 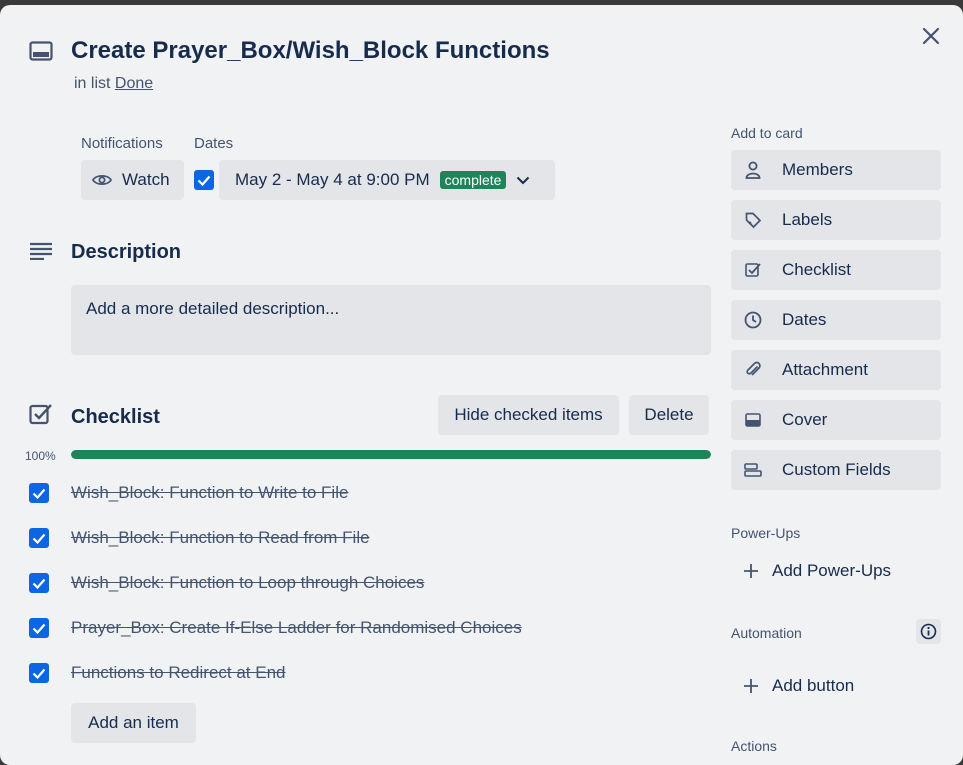 I want to click on progress-fill, so click(x=391, y=454).